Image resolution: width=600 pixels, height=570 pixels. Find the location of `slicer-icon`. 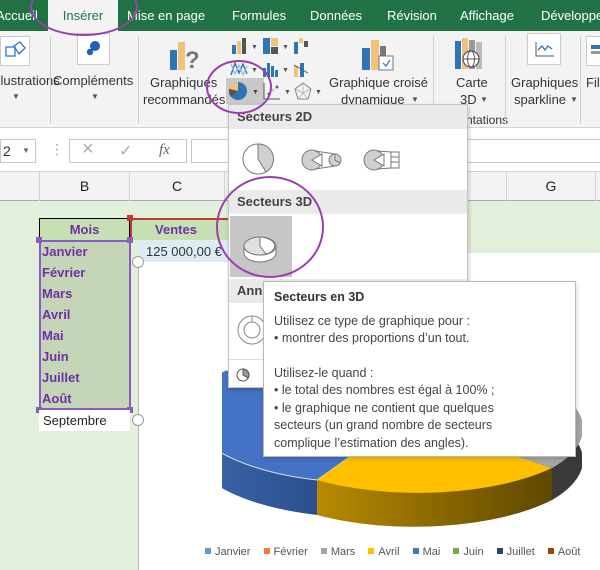

slicer-icon is located at coordinates (595, 49).